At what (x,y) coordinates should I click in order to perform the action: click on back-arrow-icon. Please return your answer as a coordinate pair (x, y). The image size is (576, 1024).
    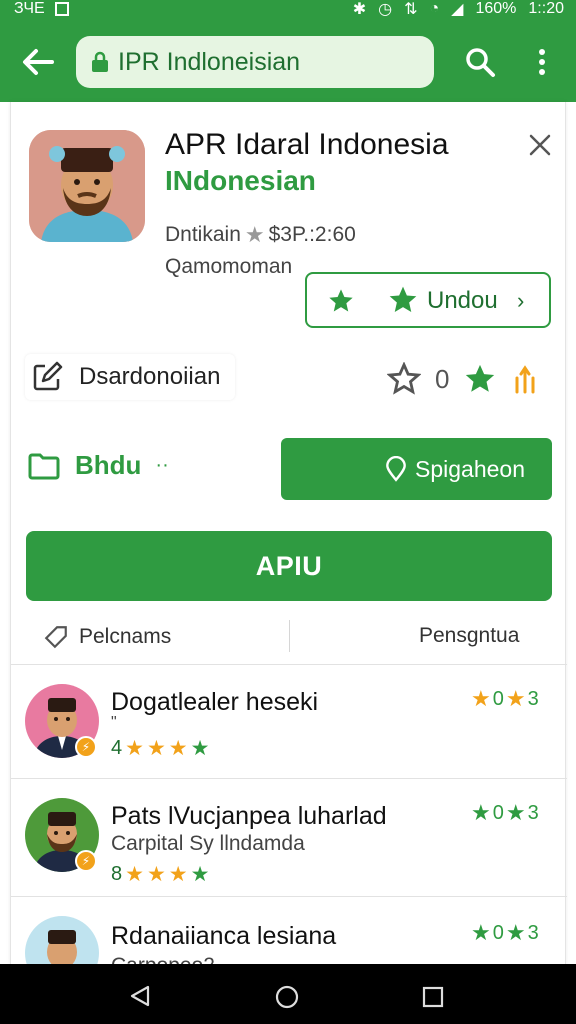
    Looking at the image, I should click on (38, 62).